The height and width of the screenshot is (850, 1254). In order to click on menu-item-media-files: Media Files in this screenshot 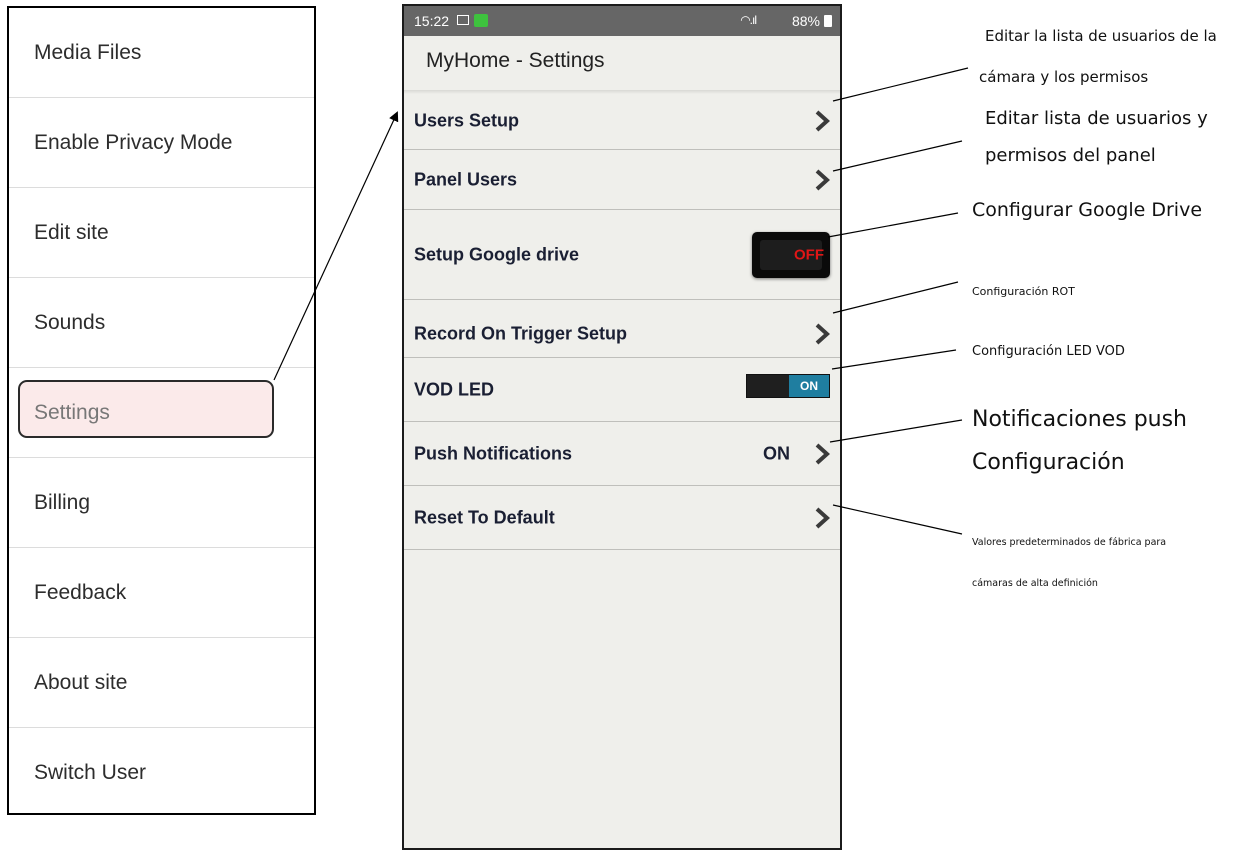, I will do `click(161, 53)`.